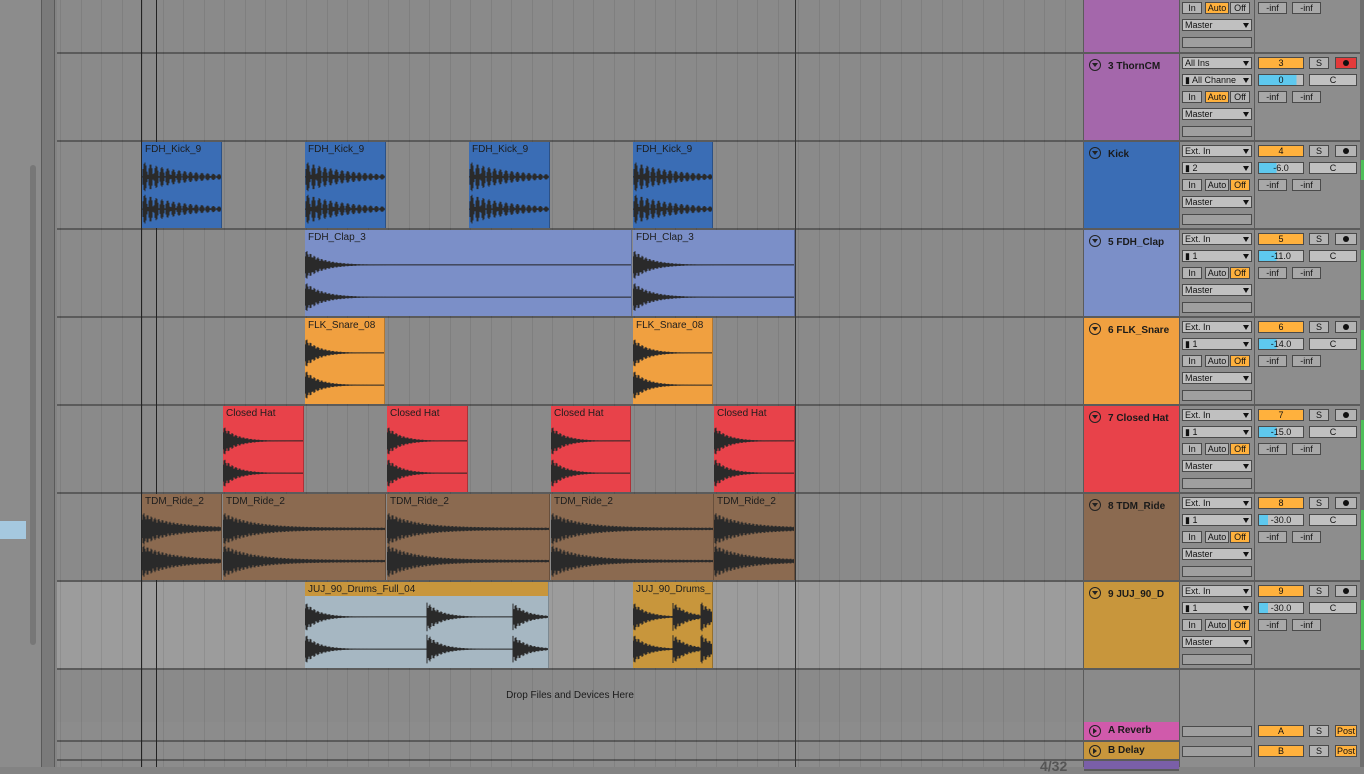 The width and height of the screenshot is (1364, 774). I want to click on track-number-button: 3, so click(1281, 63).